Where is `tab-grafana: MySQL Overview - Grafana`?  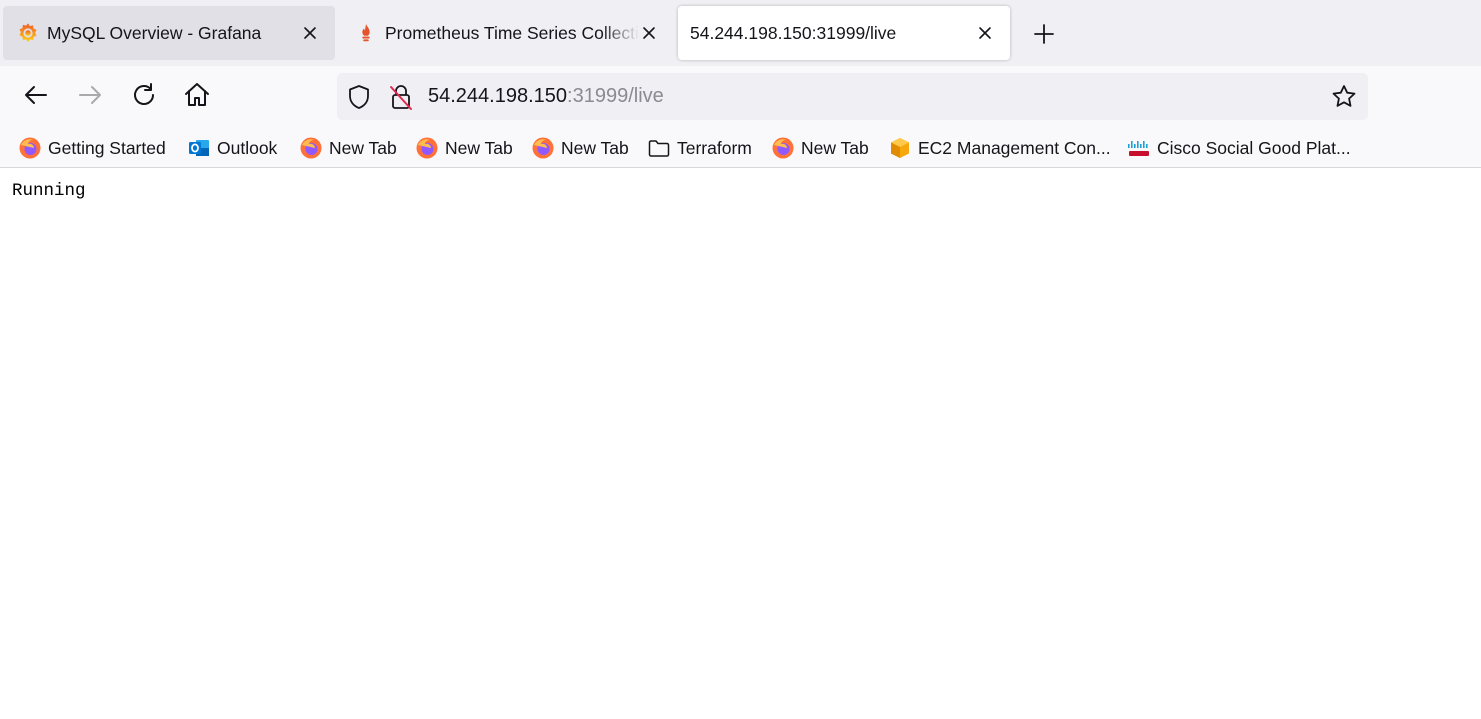 tab-grafana: MySQL Overview - Grafana is located at coordinates (169, 33).